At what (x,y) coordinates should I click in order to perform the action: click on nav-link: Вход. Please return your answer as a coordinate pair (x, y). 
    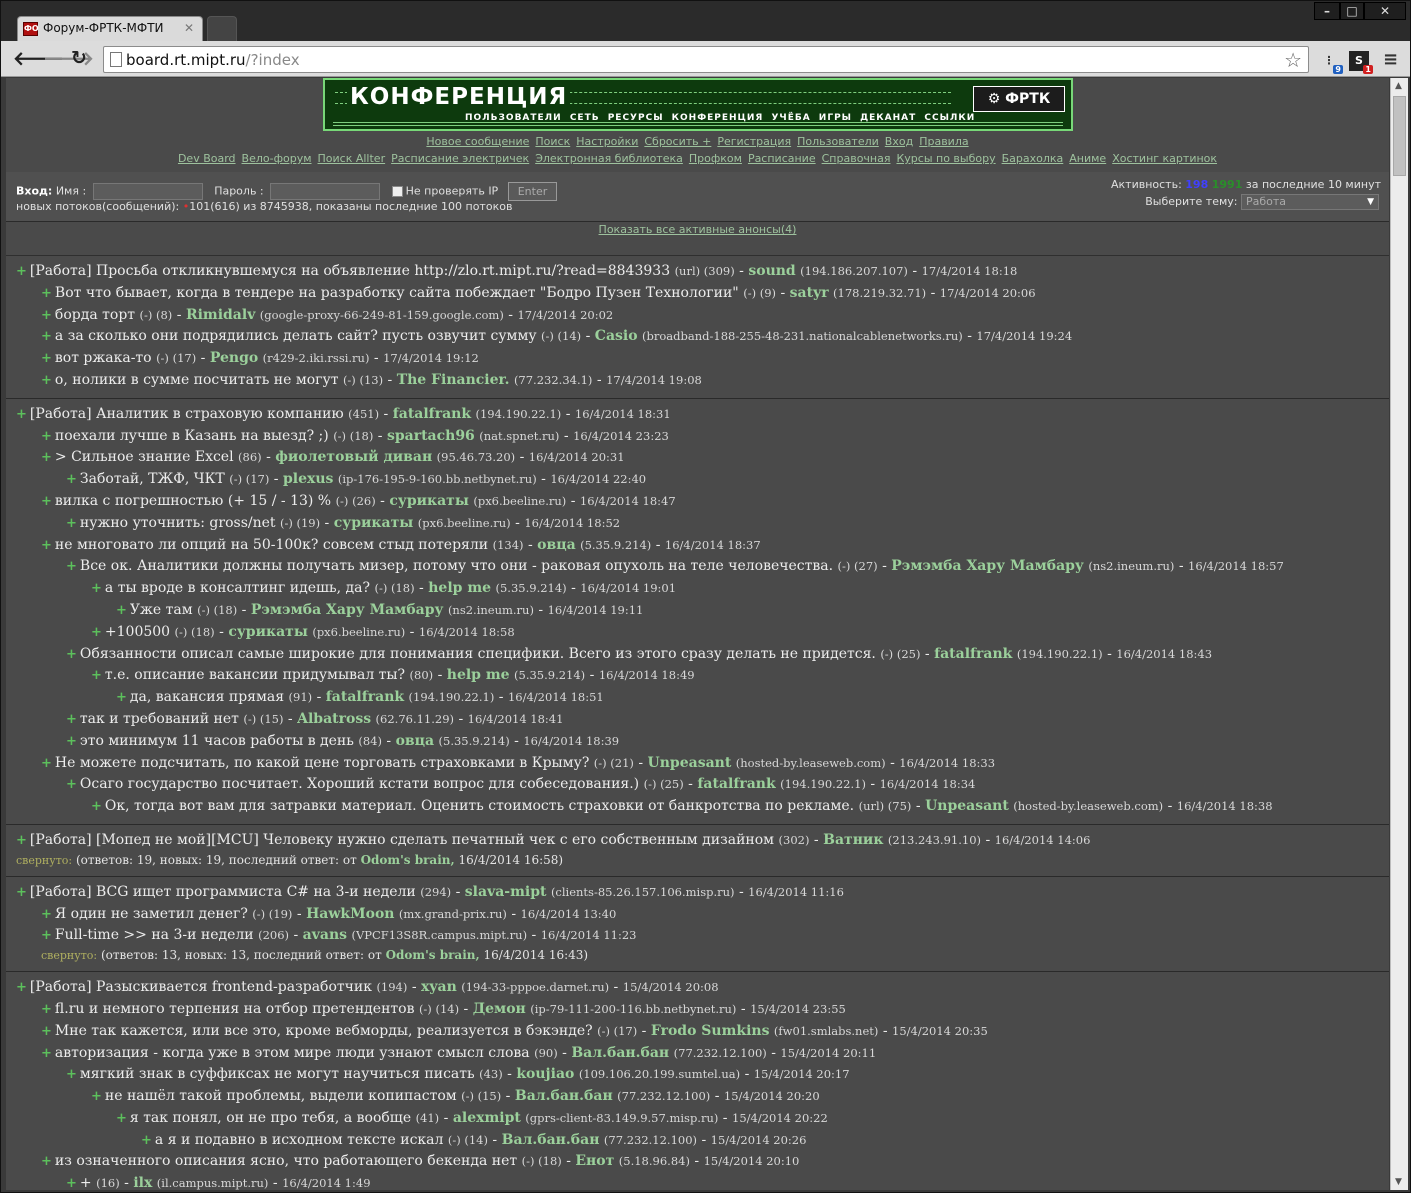
    Looking at the image, I should click on (899, 141).